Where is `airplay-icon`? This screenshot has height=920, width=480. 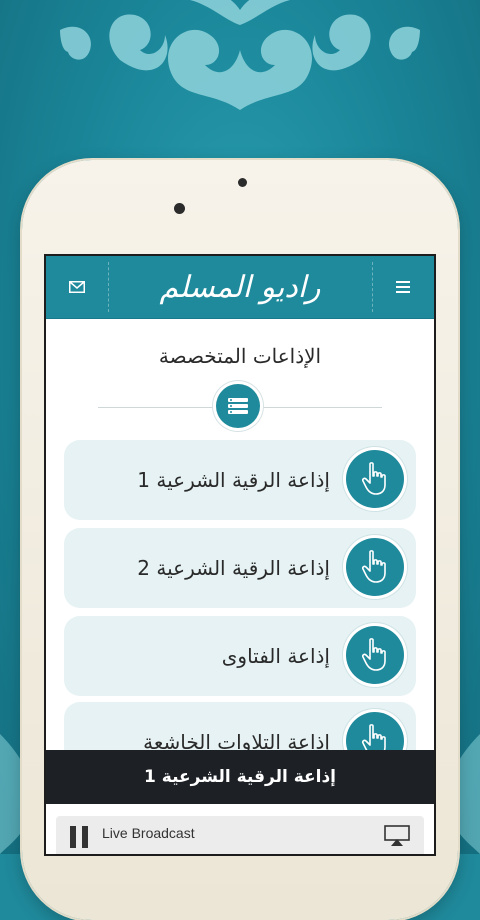
airplay-icon is located at coordinates (397, 836).